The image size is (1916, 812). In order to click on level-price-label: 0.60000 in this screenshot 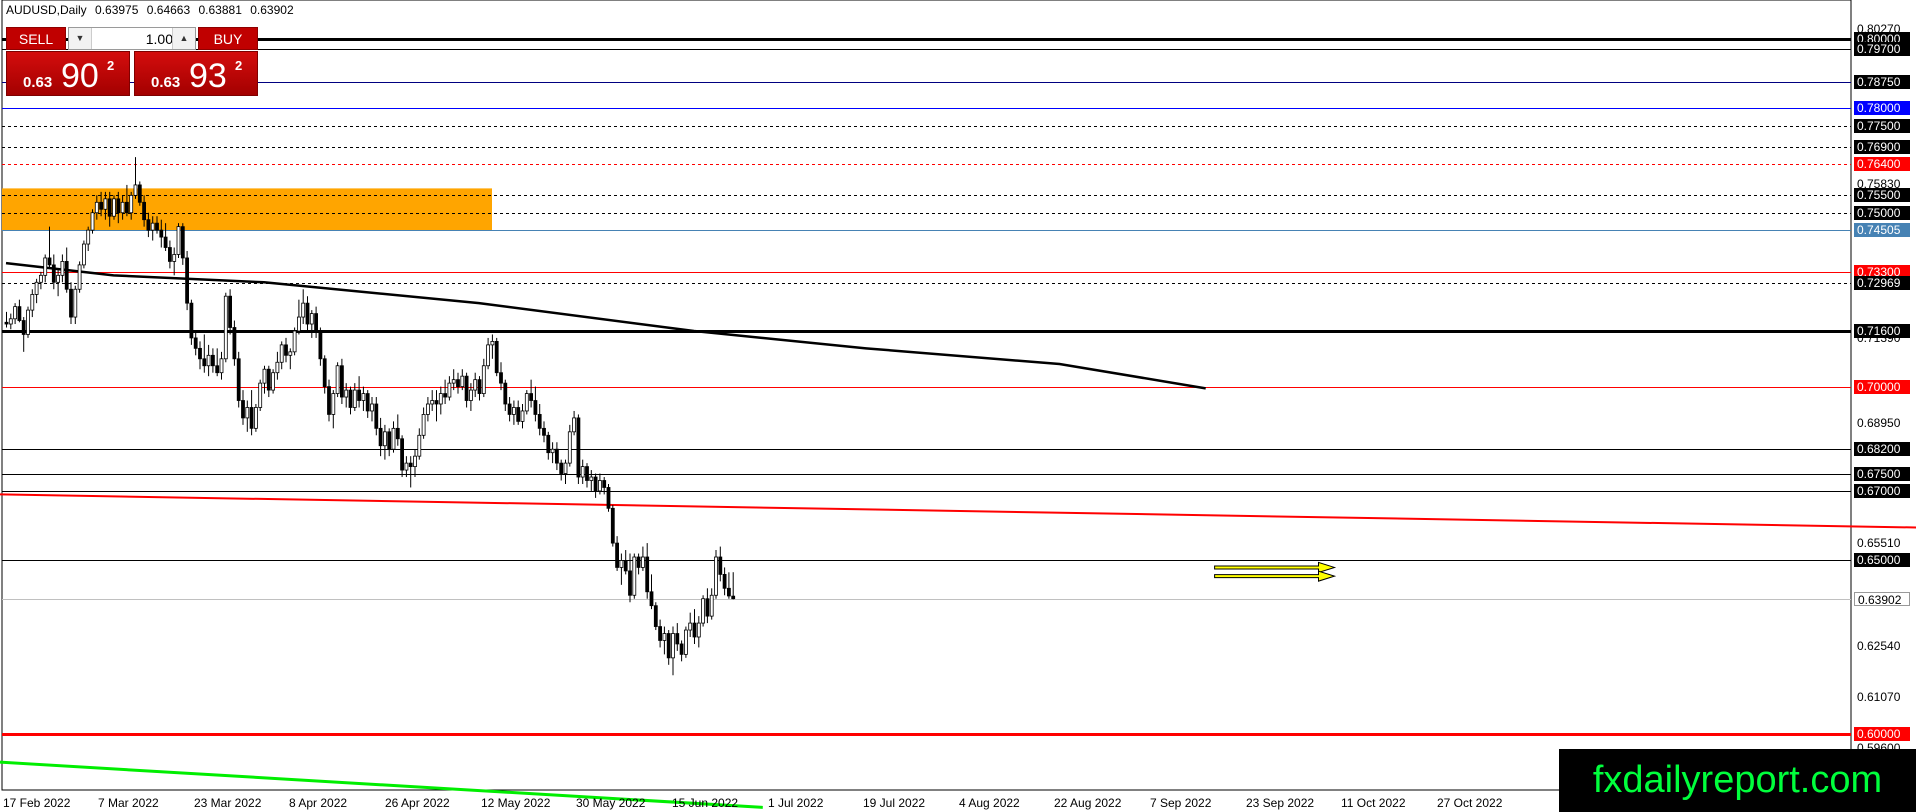, I will do `click(1882, 734)`.